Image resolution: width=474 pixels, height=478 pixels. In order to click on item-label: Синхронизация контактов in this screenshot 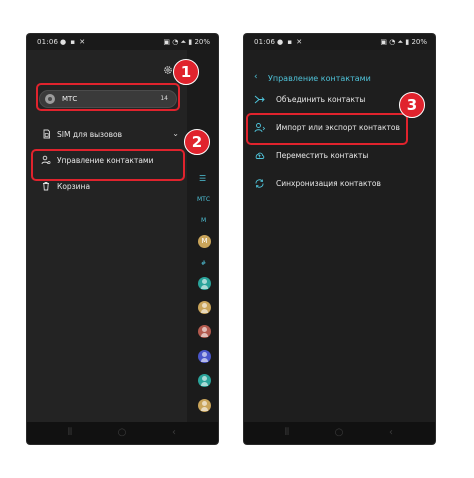, I will do `click(328, 183)`.